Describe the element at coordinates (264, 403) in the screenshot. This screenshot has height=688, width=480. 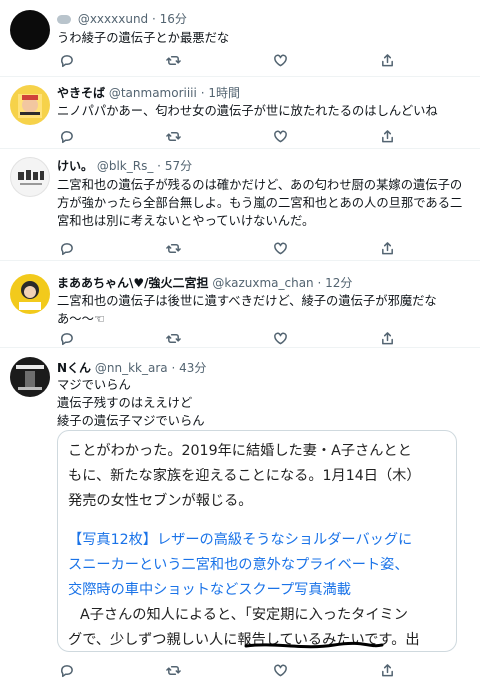
I see `tweet-text: マジでいらん 遺伝子残すのはええけど 綾子の遺伝子マジでいらん` at that location.